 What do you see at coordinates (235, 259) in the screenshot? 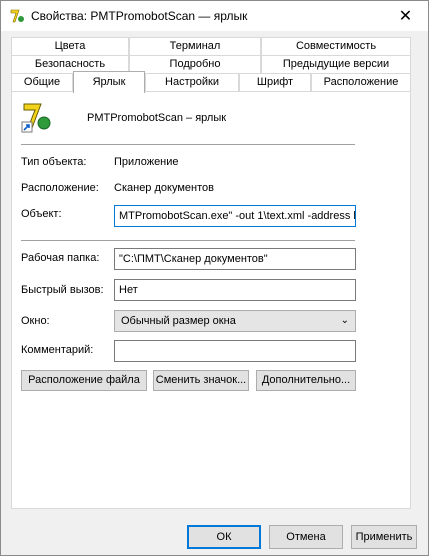
I see `workdir-input: "C:\ПМТ\Сканер документов"` at bounding box center [235, 259].